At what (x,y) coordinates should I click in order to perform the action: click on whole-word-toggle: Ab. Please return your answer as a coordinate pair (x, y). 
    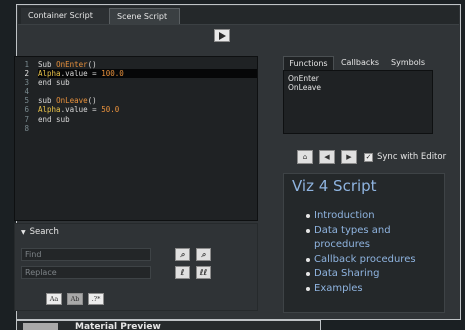
    Looking at the image, I should click on (75, 299).